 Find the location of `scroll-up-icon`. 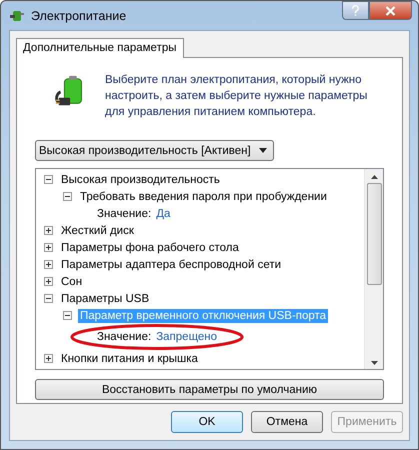

scroll-up-icon is located at coordinates (374, 177).